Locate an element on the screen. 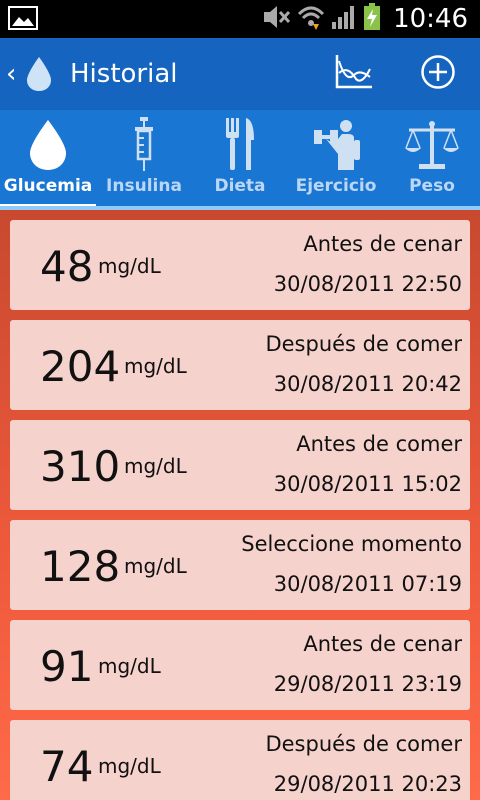  chart-button is located at coordinates (354, 74).